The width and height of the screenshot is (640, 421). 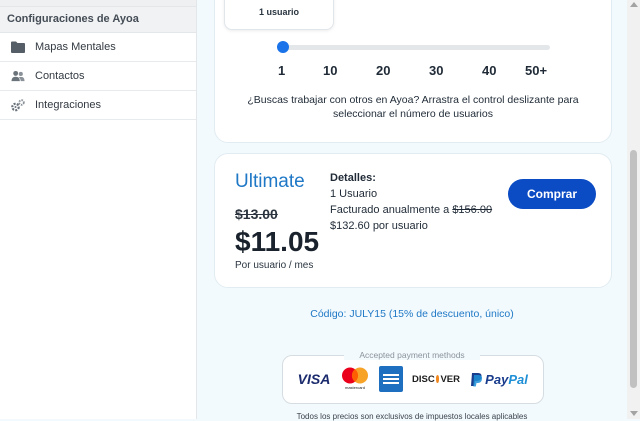 I want to click on slider-tooltip-text: 1 usuario, so click(x=278, y=12).